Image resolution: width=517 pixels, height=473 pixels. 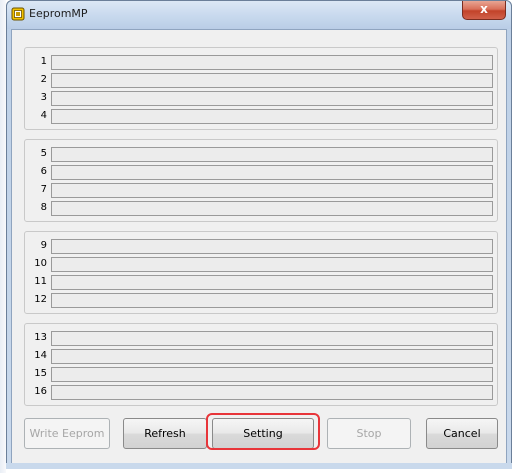 I want to click on setting-highlight-box, so click(x=263, y=431).